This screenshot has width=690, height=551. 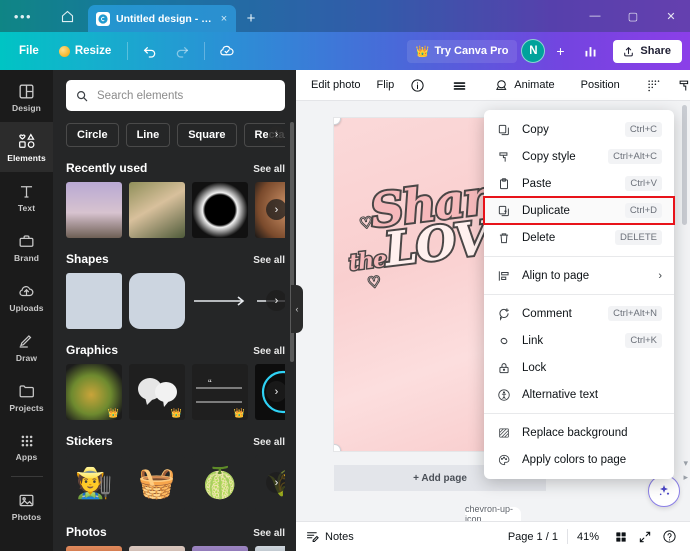 What do you see at coordinates (26, 447) in the screenshot?
I see `sidebar-item-apps: Apps` at bounding box center [26, 447].